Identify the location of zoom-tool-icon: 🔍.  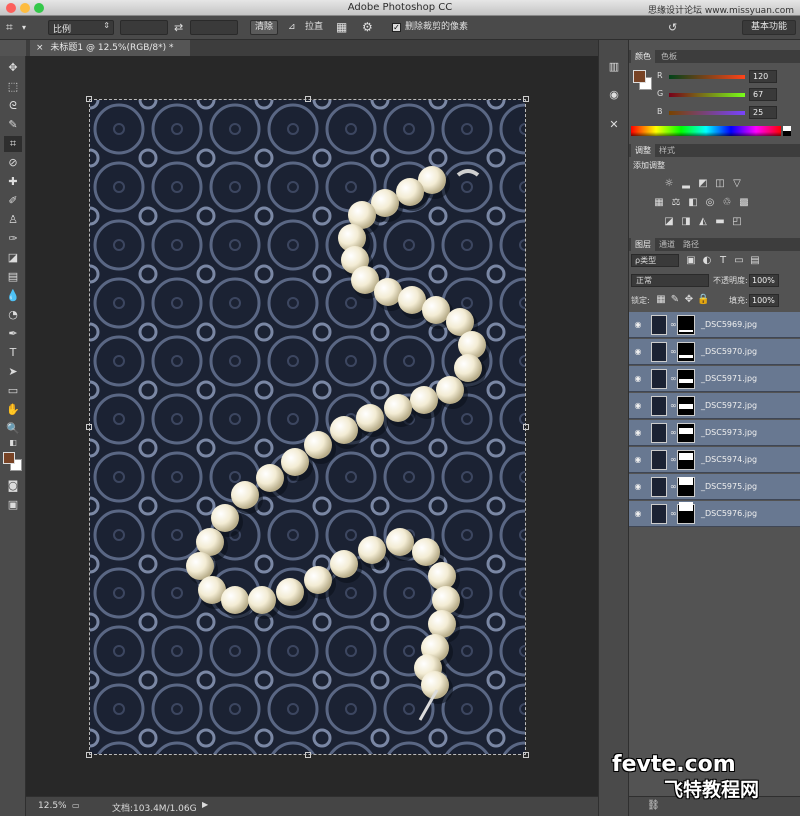
(13, 429).